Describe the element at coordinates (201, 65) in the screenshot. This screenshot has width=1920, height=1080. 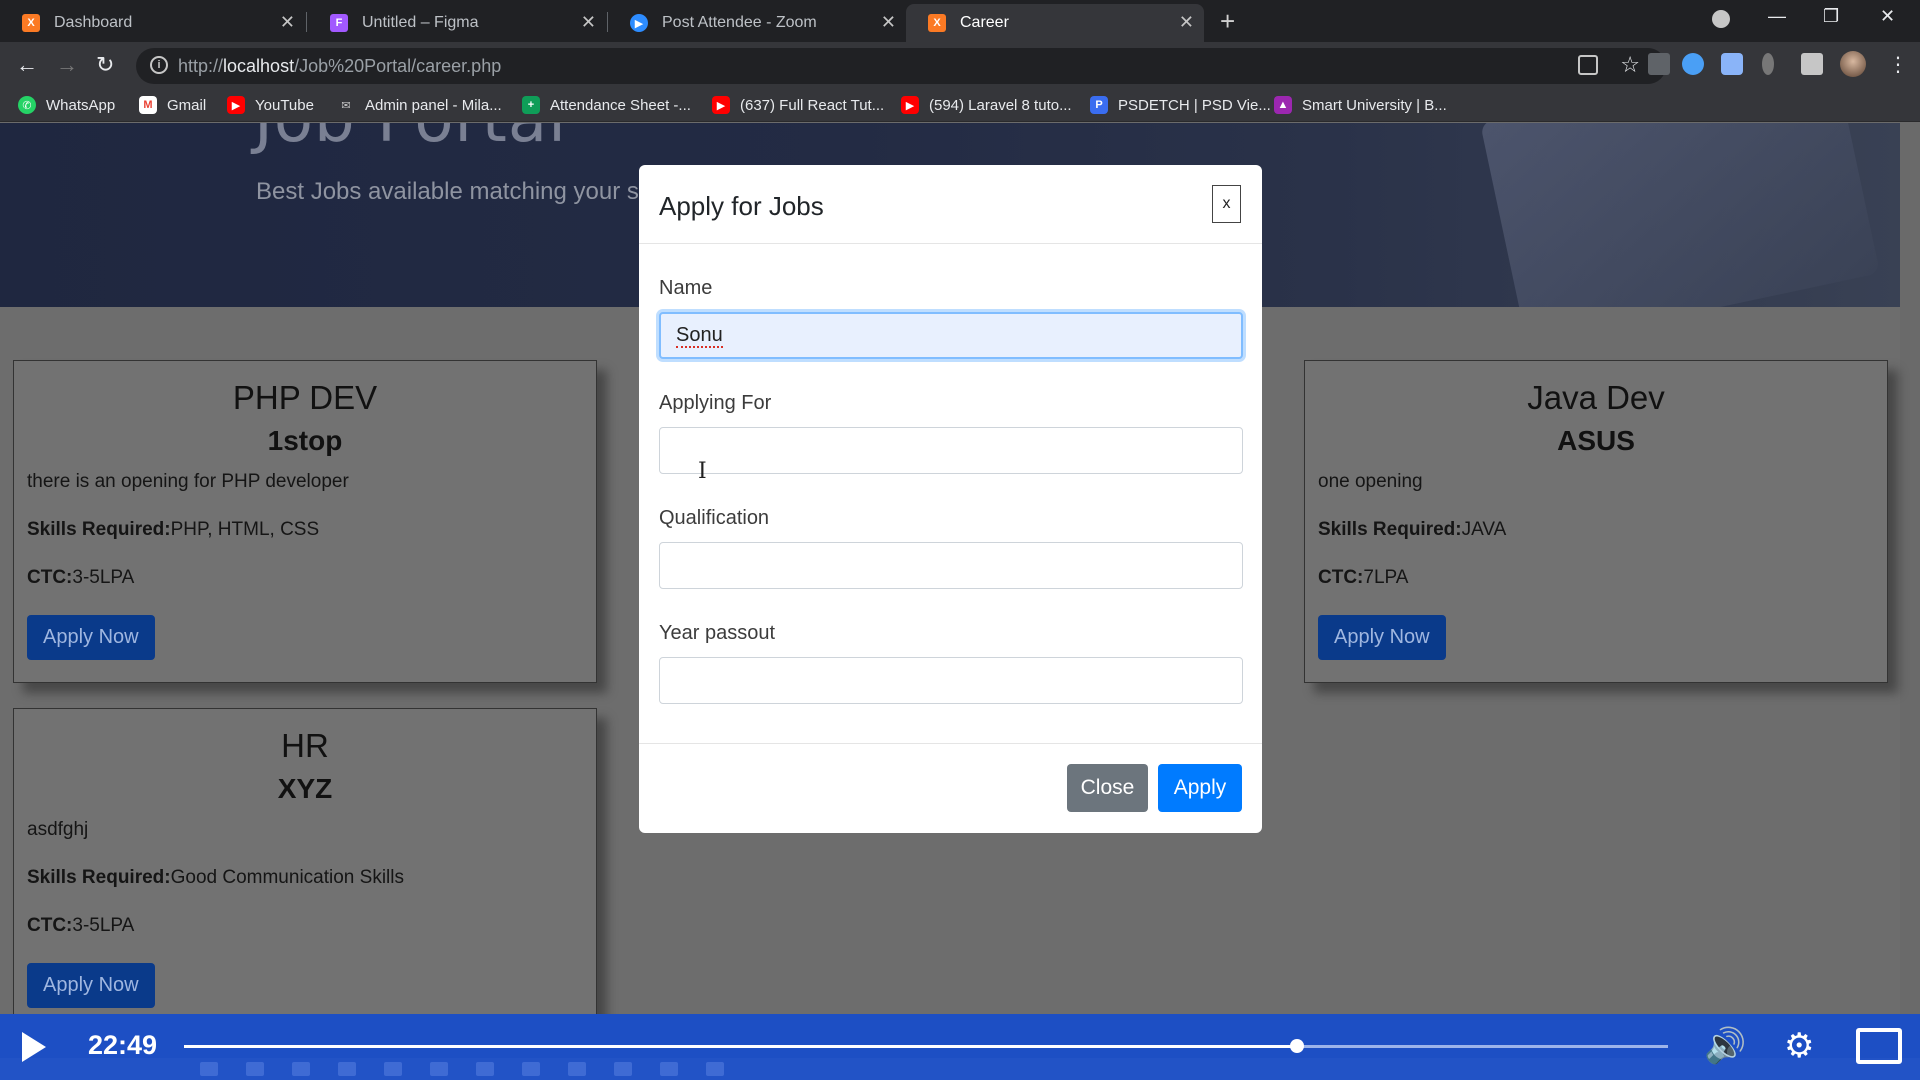
I see `url-prefix: http://` at that location.